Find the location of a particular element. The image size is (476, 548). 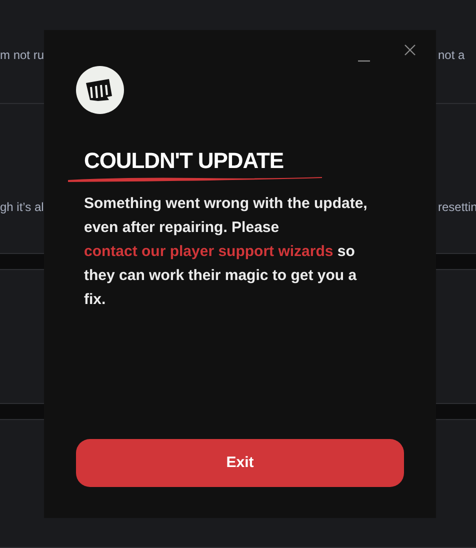

error-message: Something went wrong with the update, even after repairing. Please contact our player support wizards so they can work their magic to get you a fix. is located at coordinates (225, 252).